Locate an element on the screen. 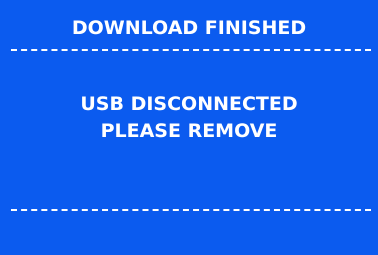 The height and width of the screenshot is (255, 378). message-line-usb-disconnected: USB DISCONNECTED is located at coordinates (189, 104).